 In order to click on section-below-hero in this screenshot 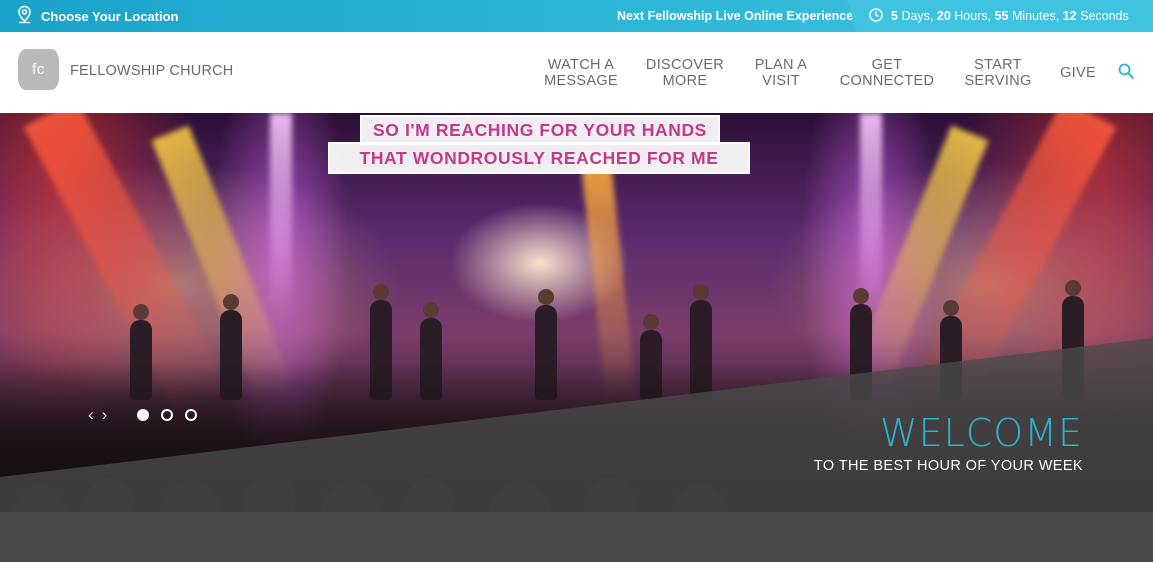, I will do `click(576, 537)`.